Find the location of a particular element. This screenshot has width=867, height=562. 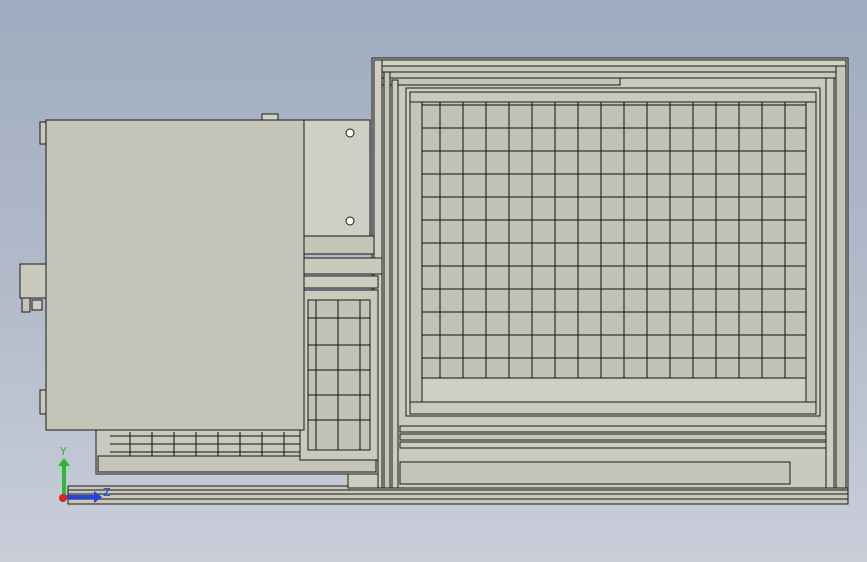

bracket-box is located at coordinates (335, 178).